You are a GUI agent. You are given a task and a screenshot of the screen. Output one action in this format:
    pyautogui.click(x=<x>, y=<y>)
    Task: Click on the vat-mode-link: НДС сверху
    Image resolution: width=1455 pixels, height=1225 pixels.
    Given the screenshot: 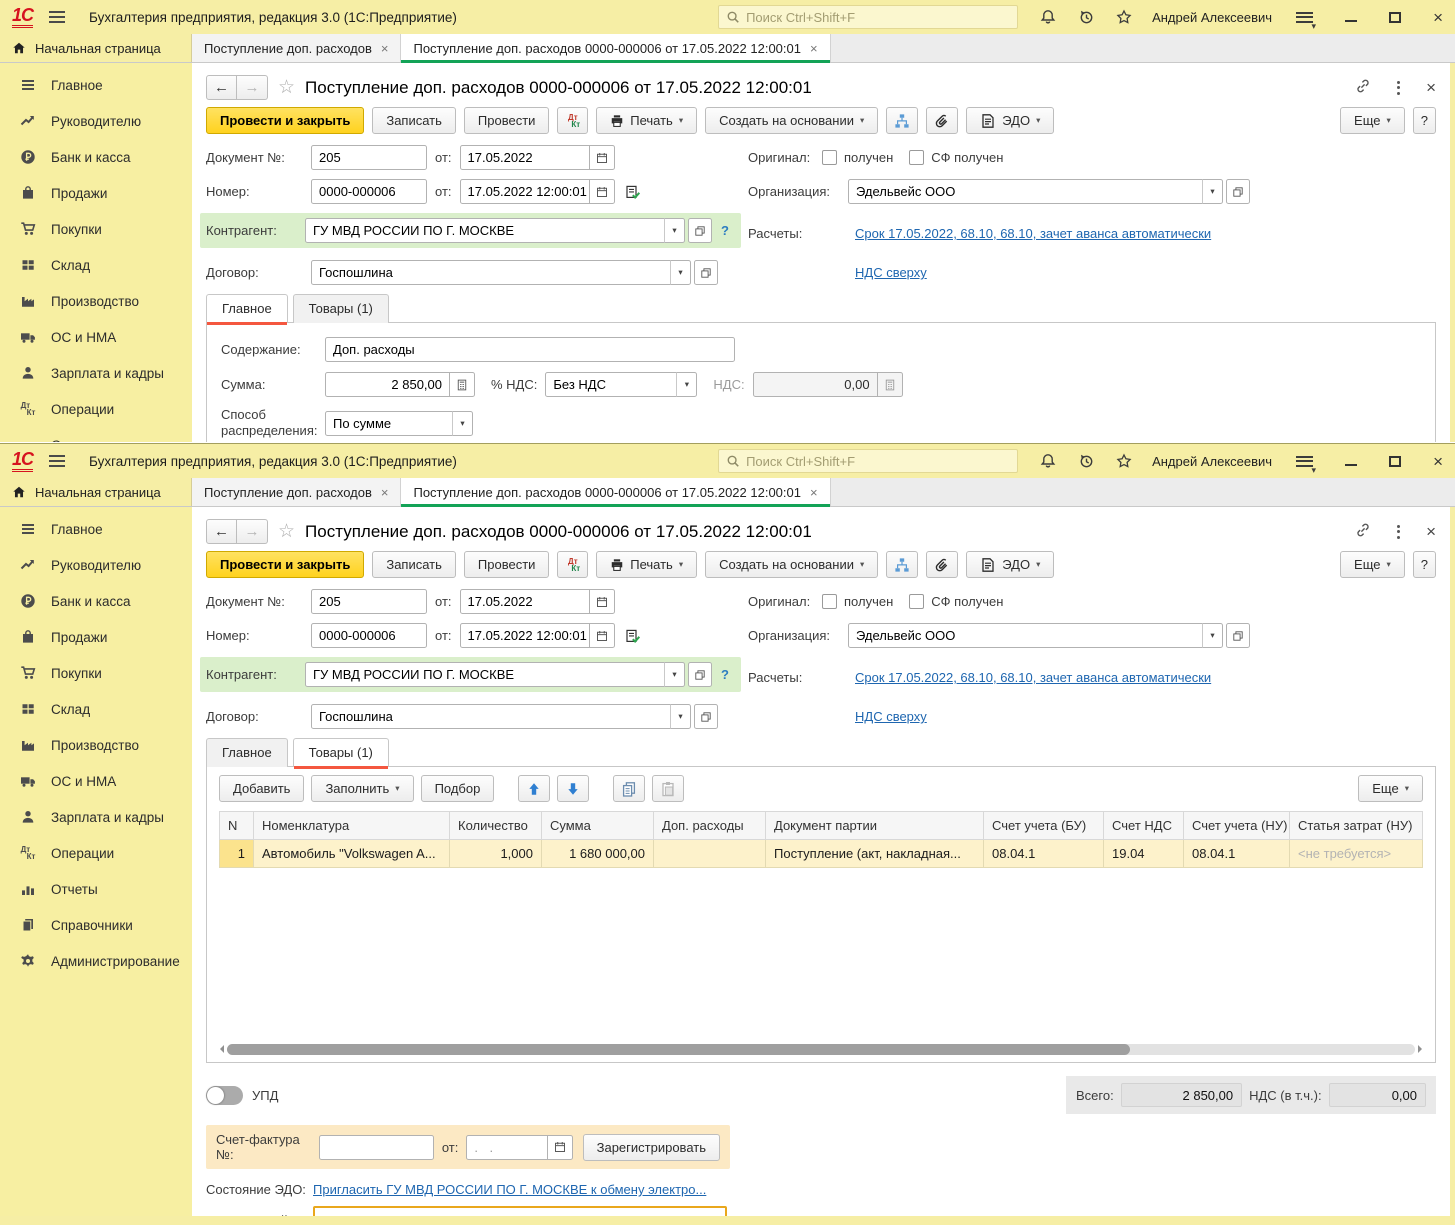 What is the action you would take?
    pyautogui.click(x=891, y=716)
    